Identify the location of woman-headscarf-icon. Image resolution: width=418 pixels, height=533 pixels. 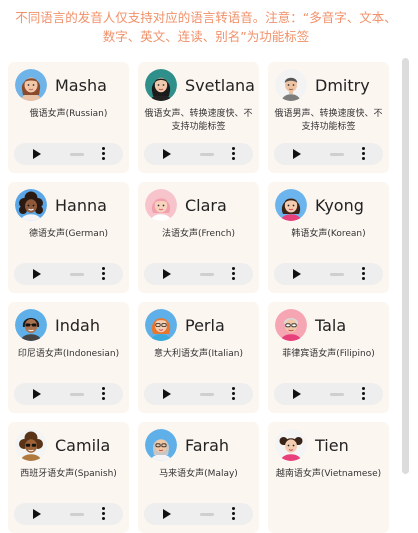
(161, 445).